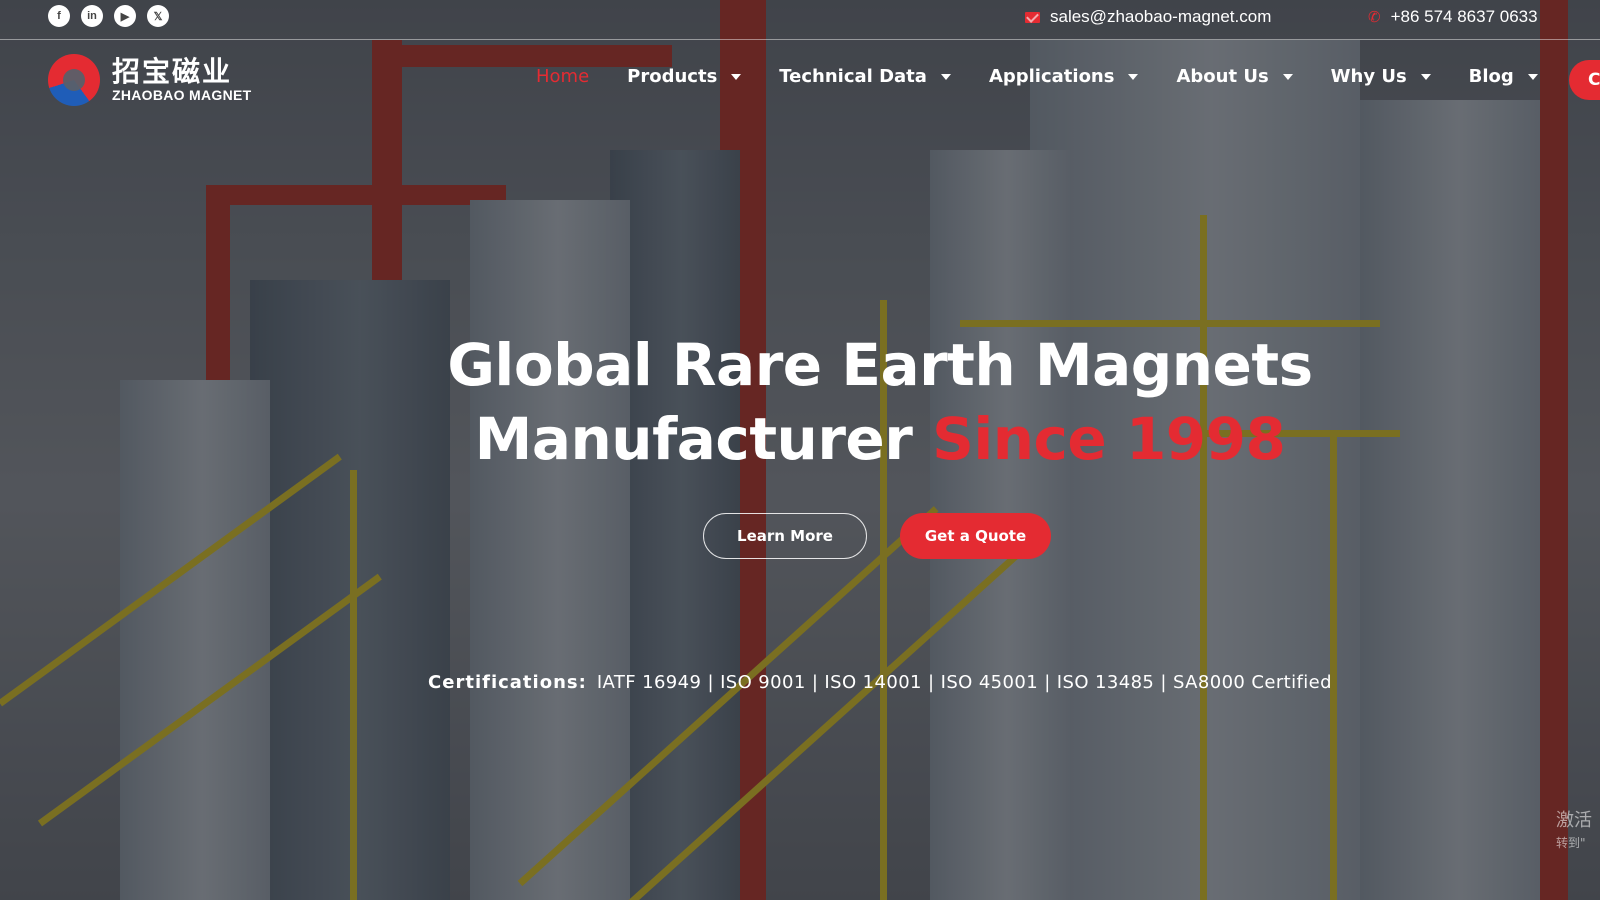 The image size is (1600, 900). I want to click on nav-item-why-us: Why Us, so click(1381, 76).